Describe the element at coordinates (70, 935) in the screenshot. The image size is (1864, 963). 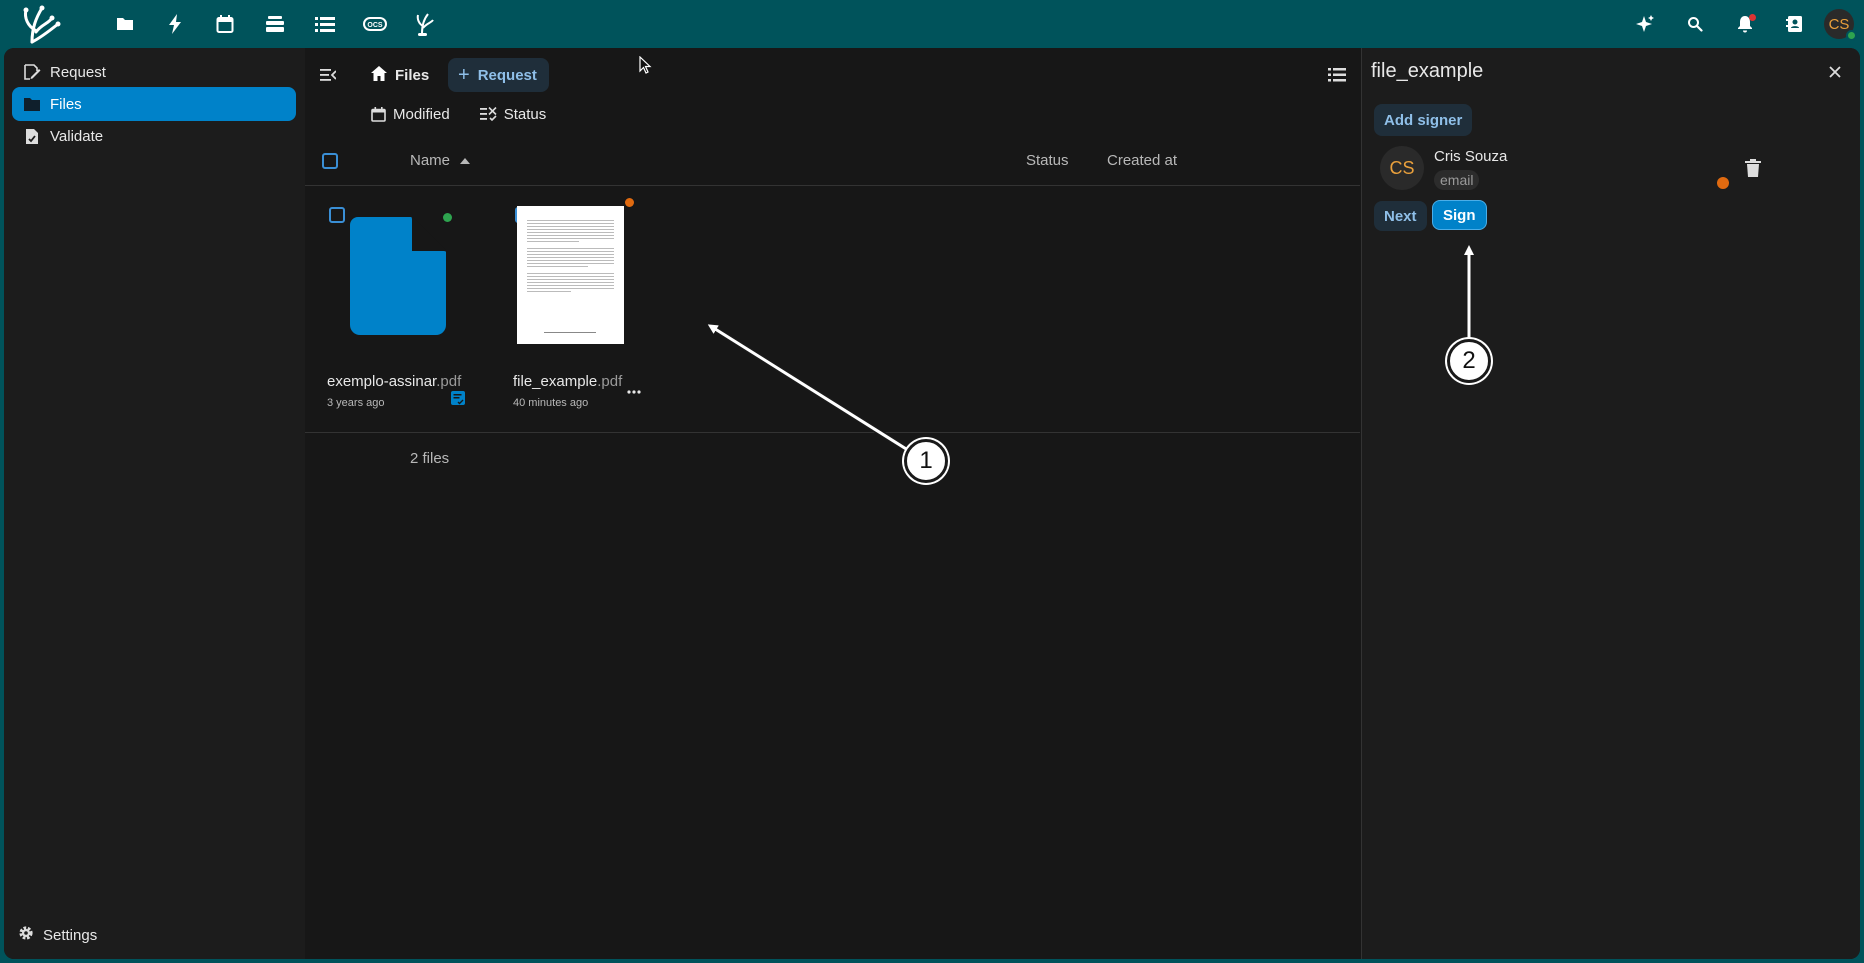
I see `settings-label: Settings` at that location.